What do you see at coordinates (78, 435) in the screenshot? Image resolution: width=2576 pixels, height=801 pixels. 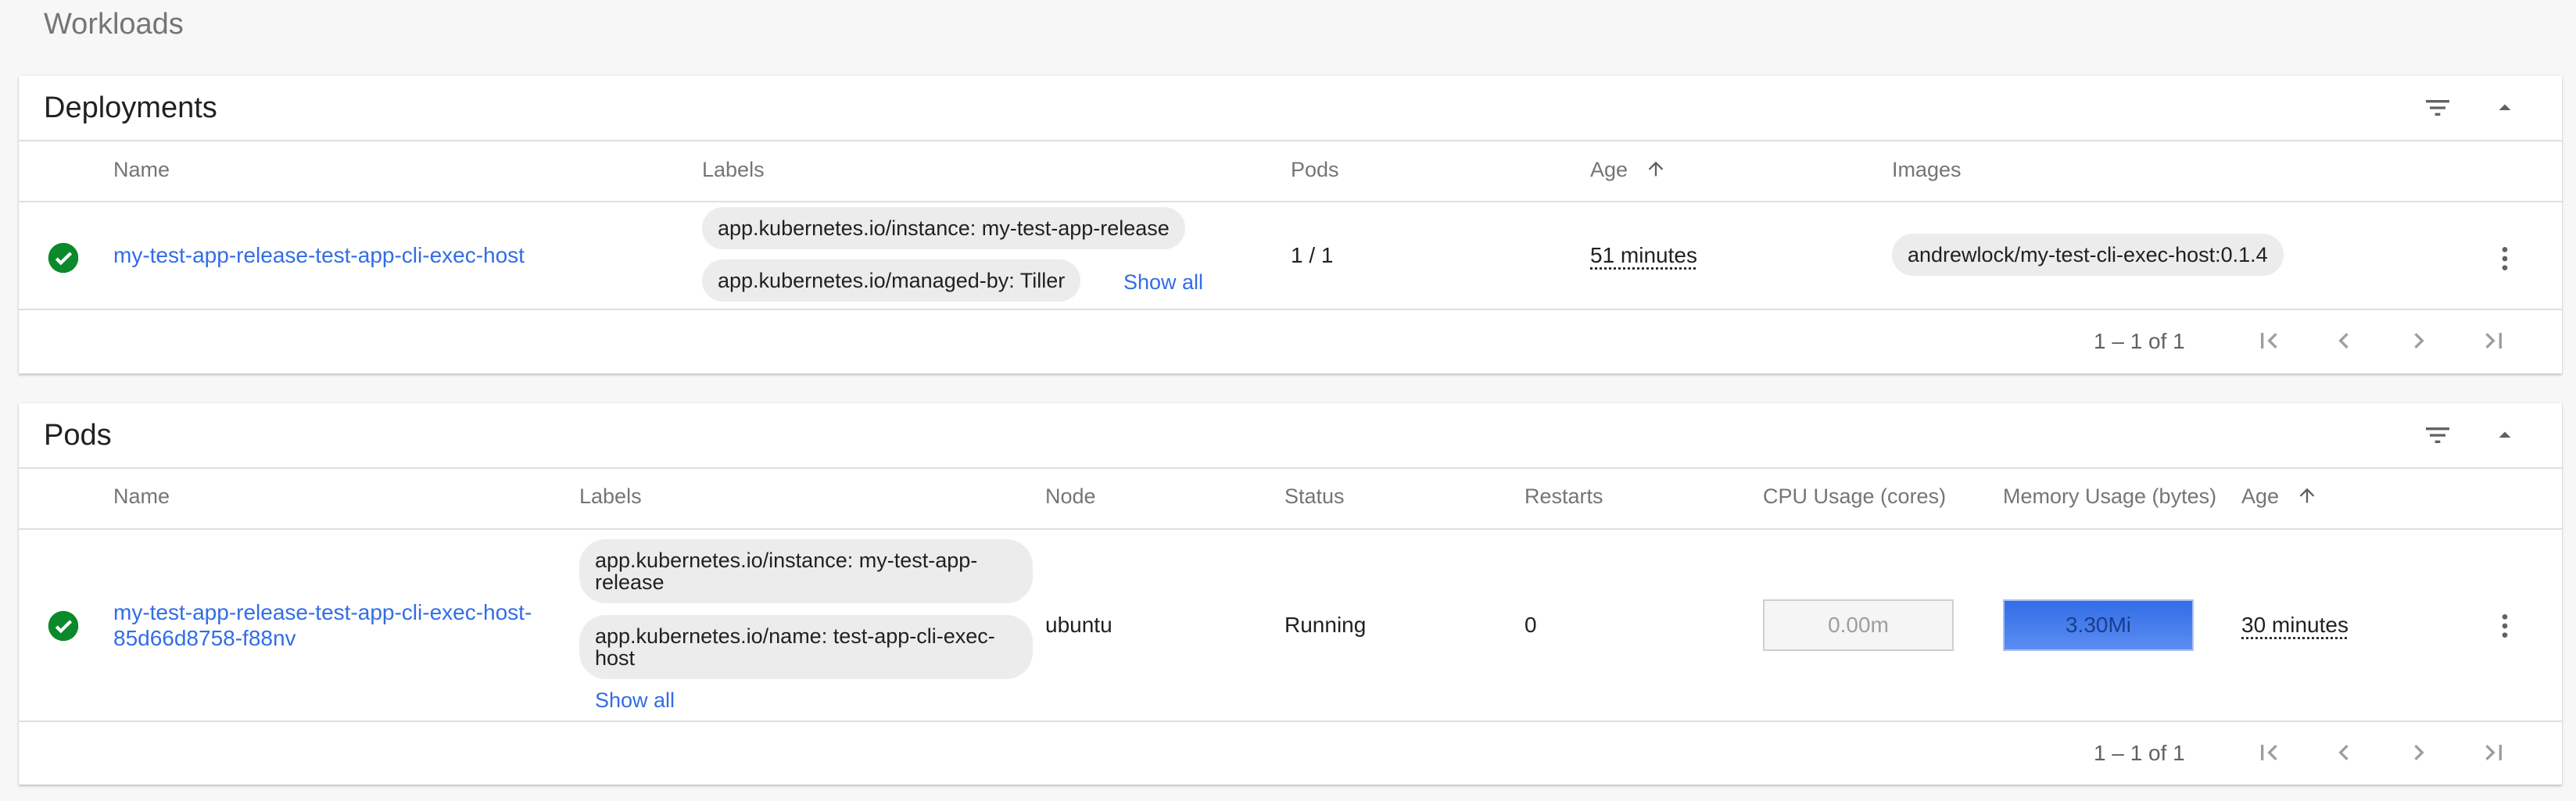 I see `pods-title: Pods` at bounding box center [78, 435].